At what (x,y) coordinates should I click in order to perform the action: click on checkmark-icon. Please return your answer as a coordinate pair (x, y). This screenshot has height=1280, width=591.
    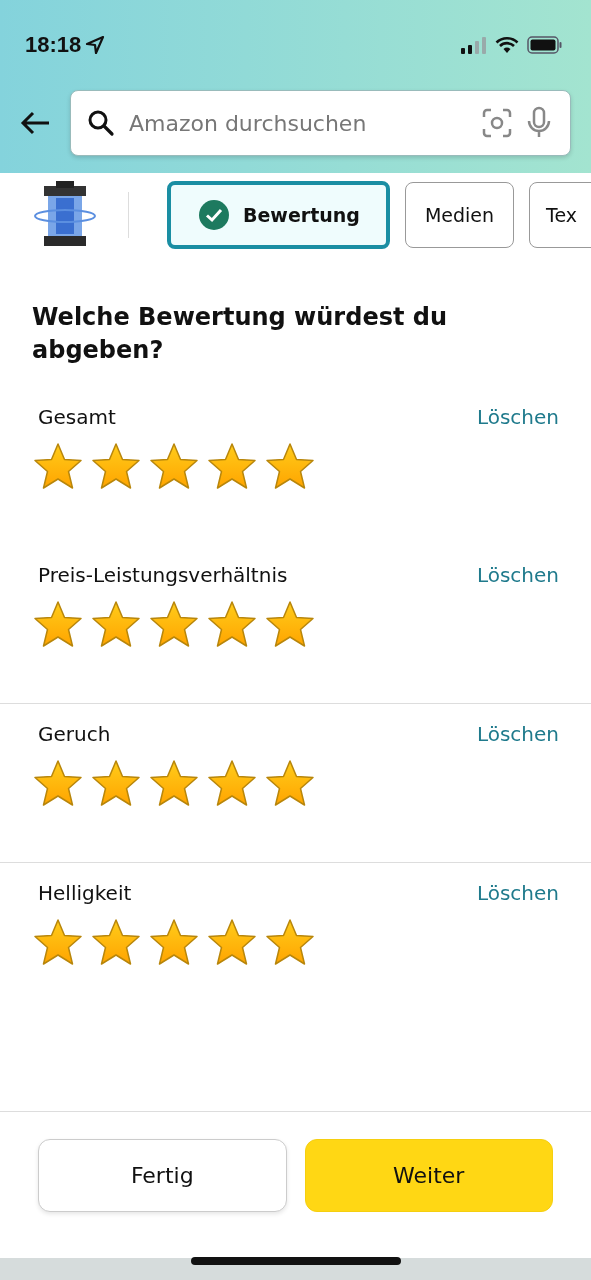
    Looking at the image, I should click on (214, 215).